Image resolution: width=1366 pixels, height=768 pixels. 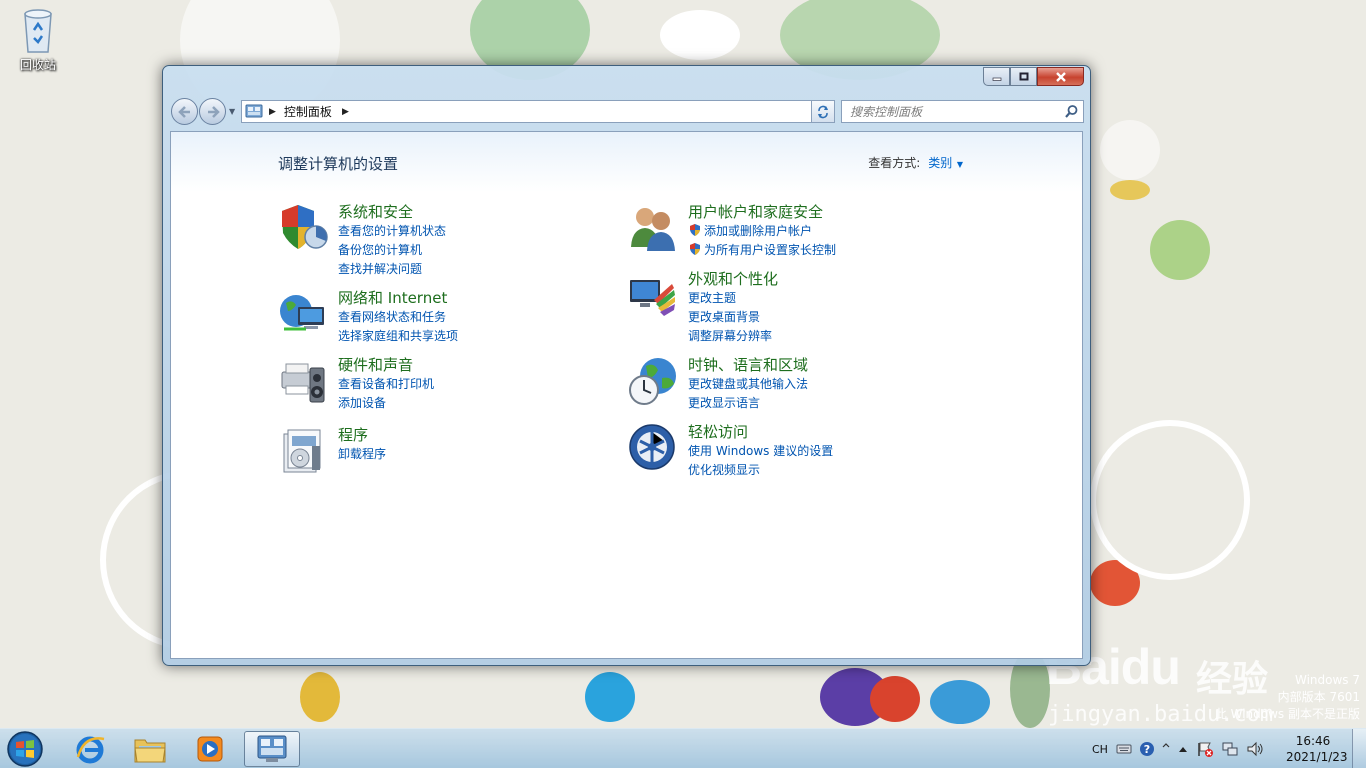 I want to click on ease-of-access-icon, so click(x=653, y=448).